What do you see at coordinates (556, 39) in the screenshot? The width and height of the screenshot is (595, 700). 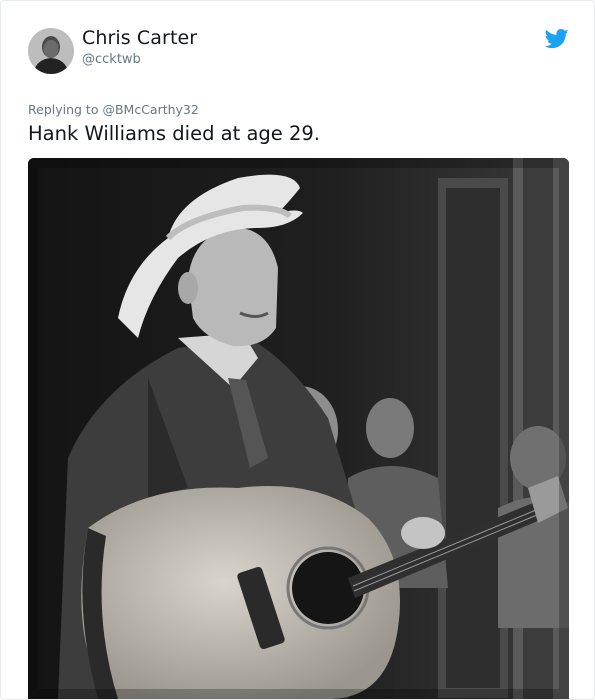 I see `twitter-bird-icon` at bounding box center [556, 39].